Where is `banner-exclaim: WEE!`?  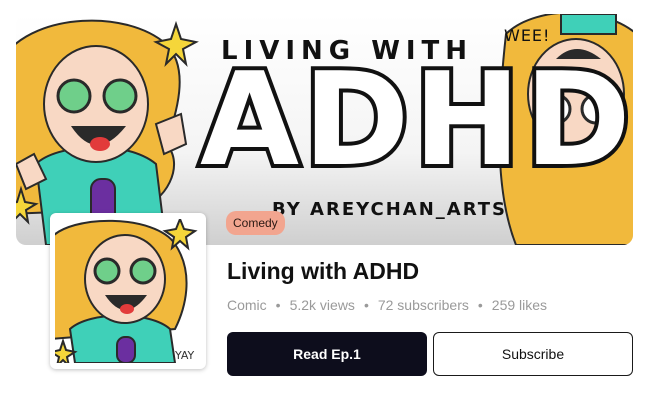
banner-exclaim: WEE! is located at coordinates (527, 35).